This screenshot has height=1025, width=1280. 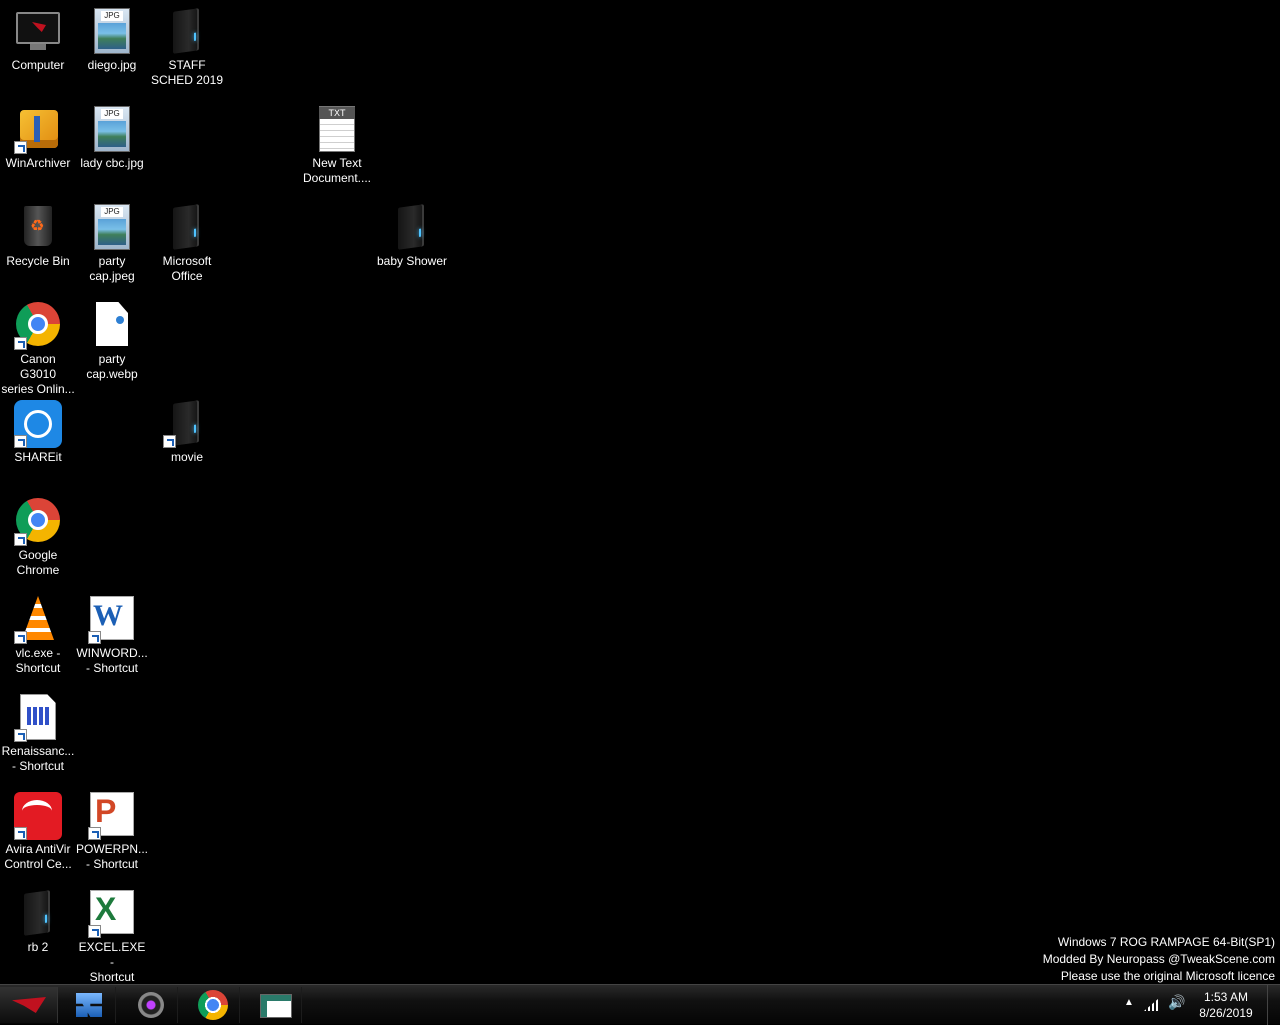 What do you see at coordinates (112, 636) in the screenshot?
I see `desktop-icon-winword: WINWORD... - Shortcut` at bounding box center [112, 636].